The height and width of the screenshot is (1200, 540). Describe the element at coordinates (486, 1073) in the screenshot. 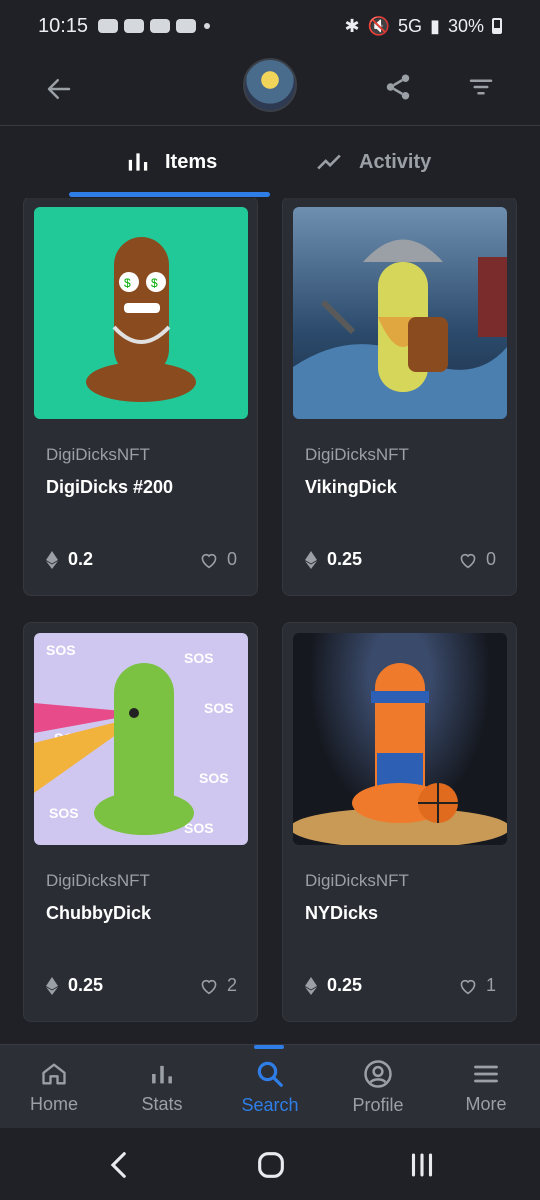

I see `menu-icon` at that location.